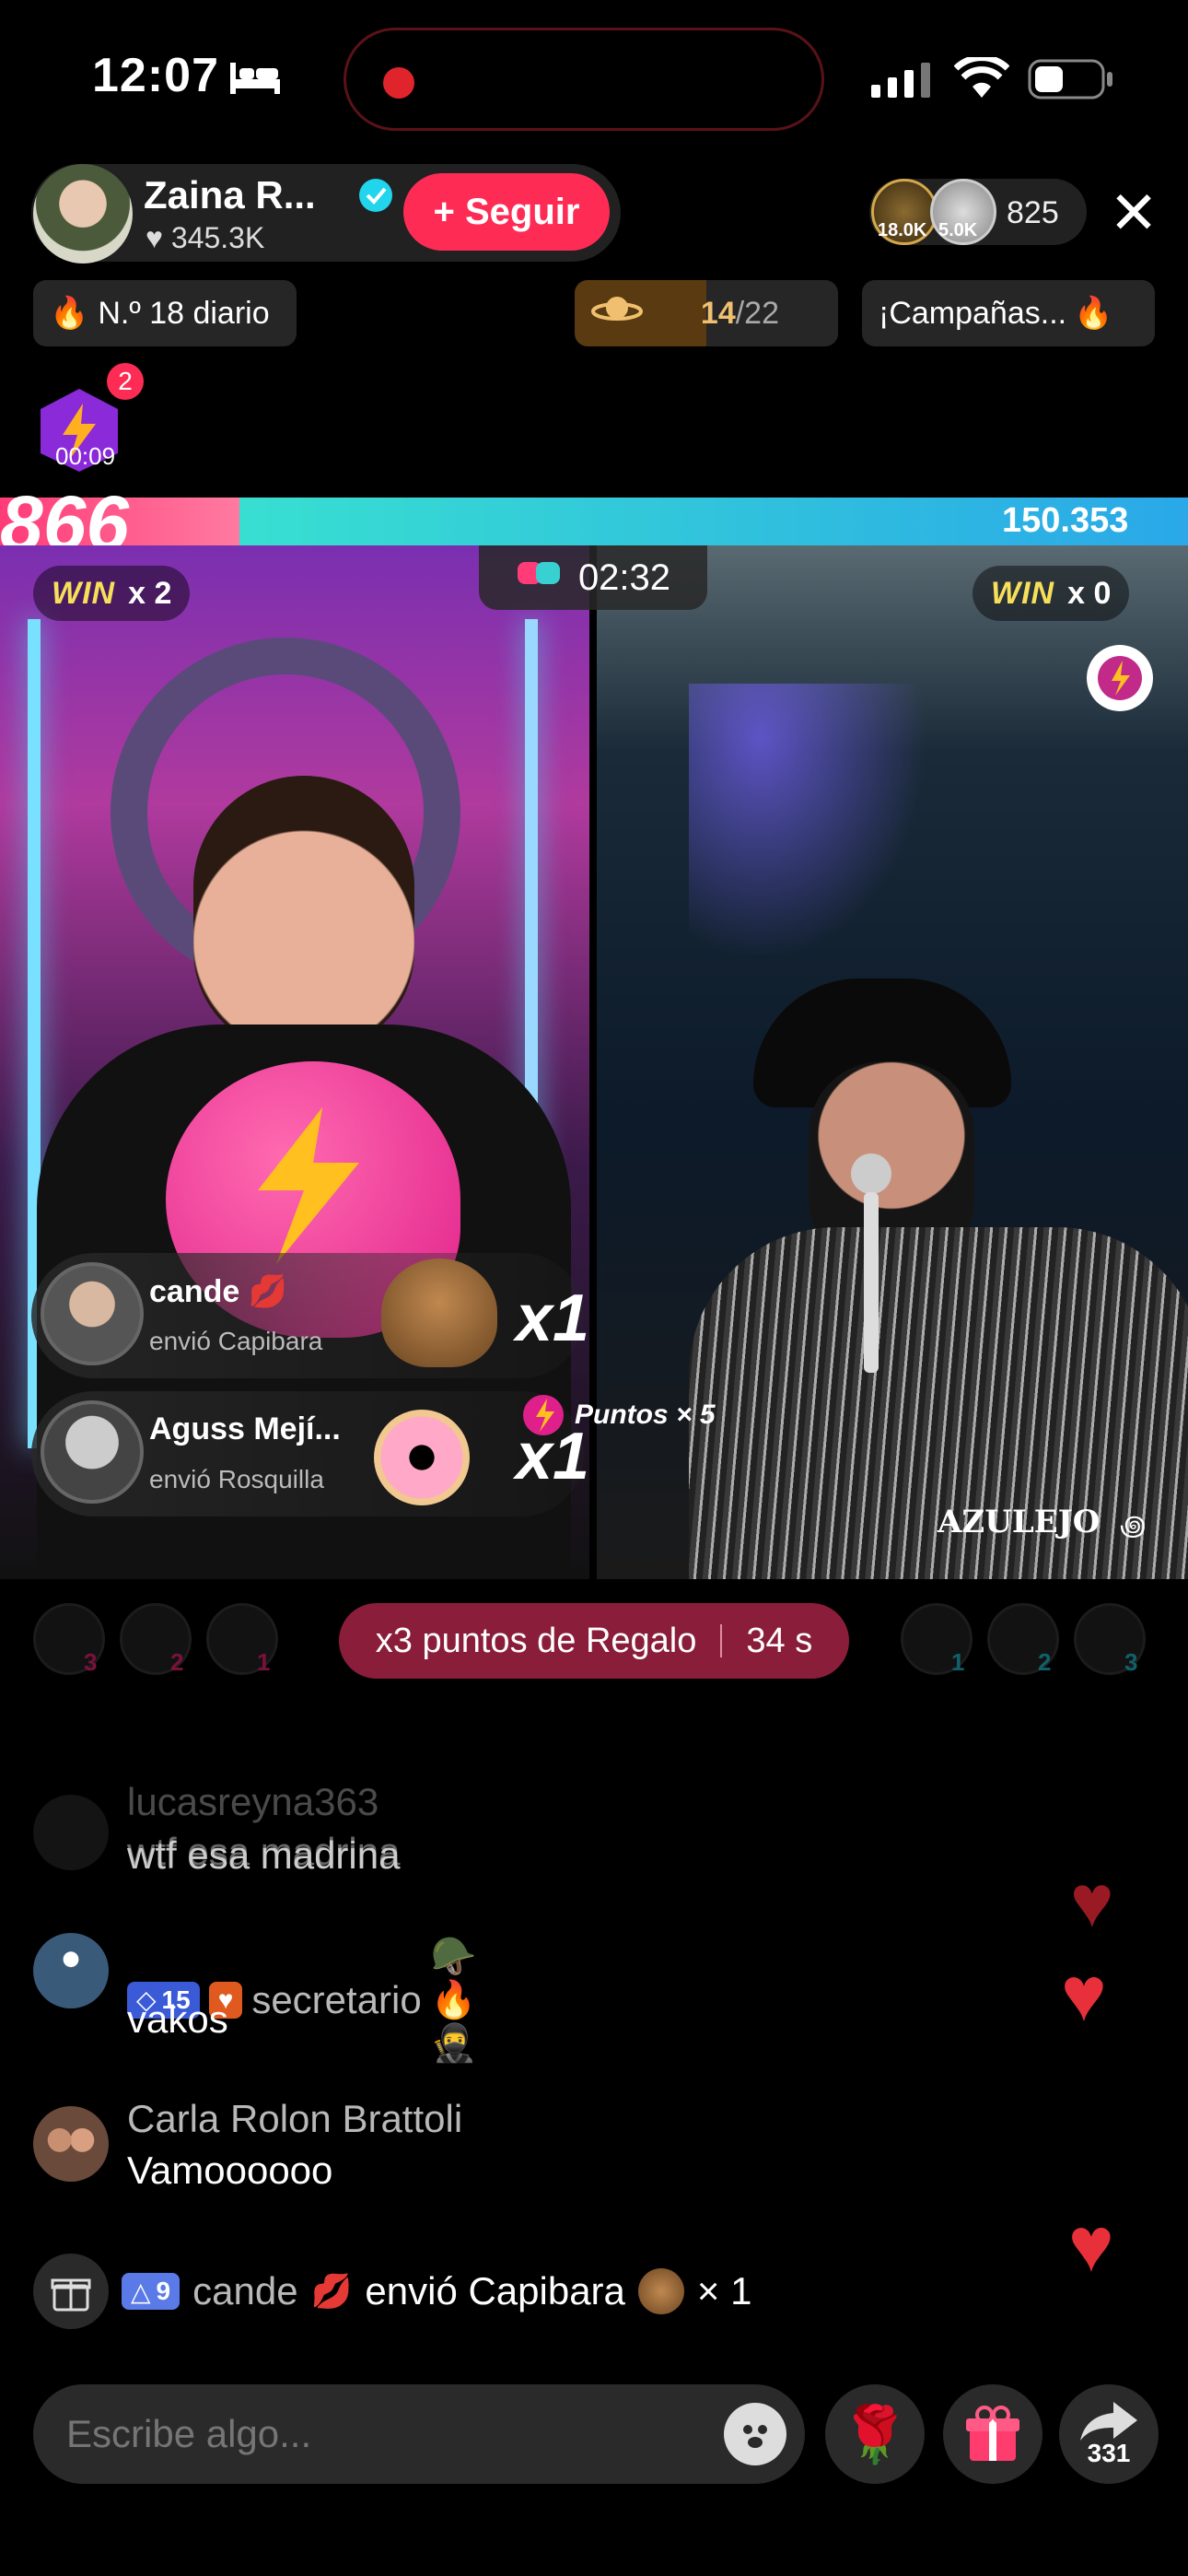  I want to click on rose-icon: 🌹, so click(875, 2434).